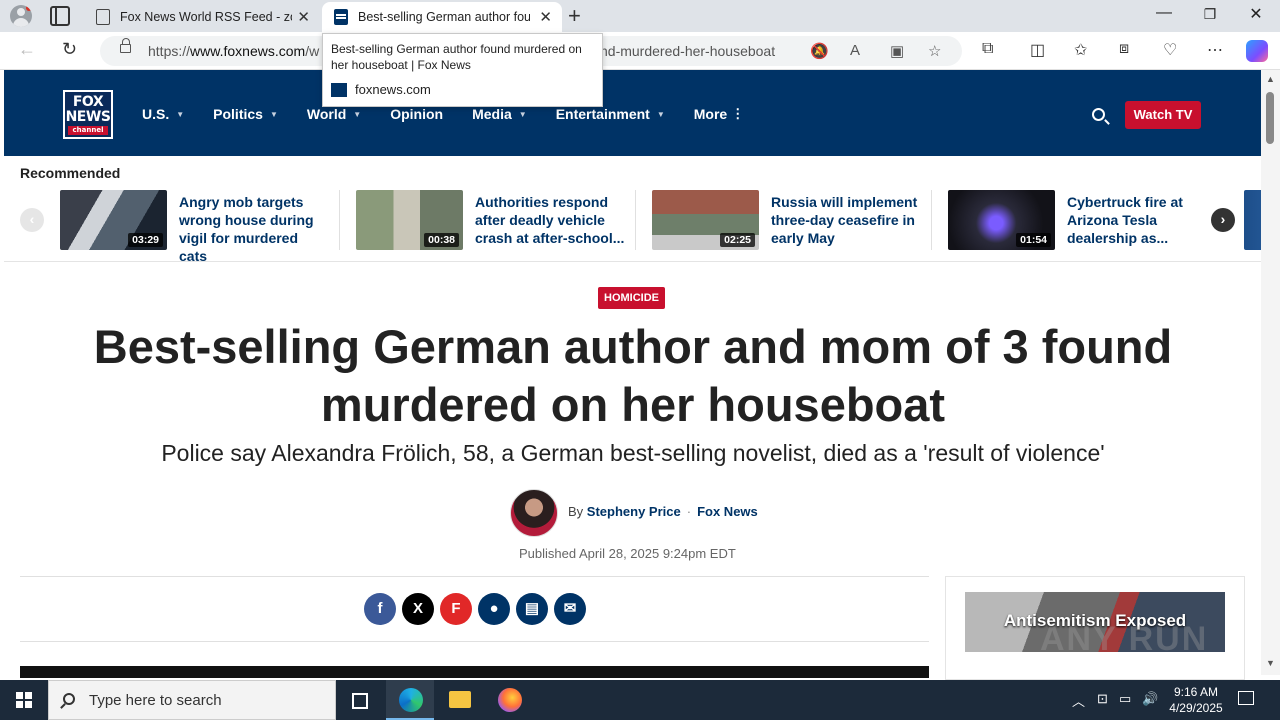 The width and height of the screenshot is (1280, 720). What do you see at coordinates (69, 49) in the screenshot?
I see `refresh-icon: ↻` at bounding box center [69, 49].